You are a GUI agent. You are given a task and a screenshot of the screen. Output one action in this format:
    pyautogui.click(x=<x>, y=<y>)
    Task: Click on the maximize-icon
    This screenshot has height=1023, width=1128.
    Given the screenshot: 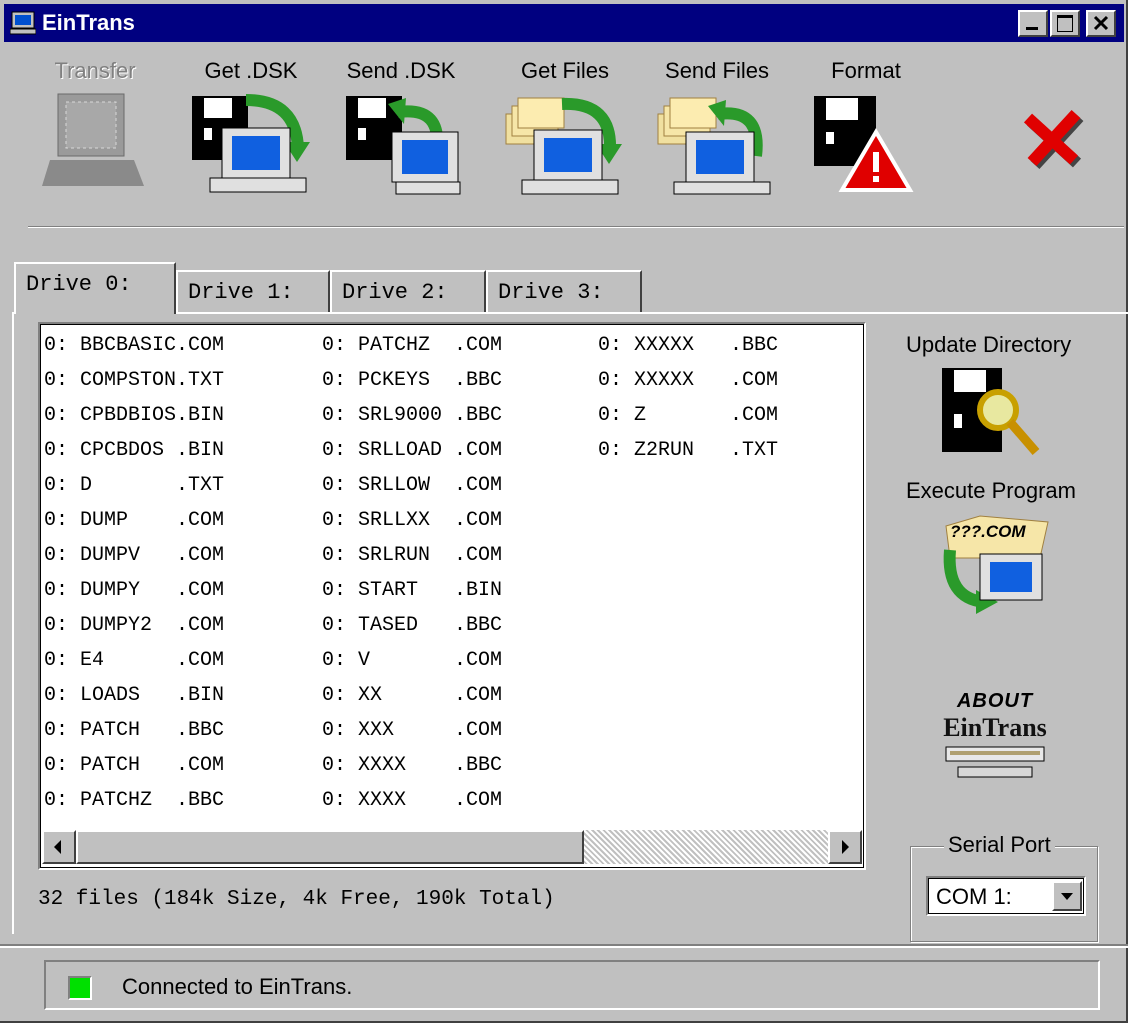 What is the action you would take?
    pyautogui.click(x=1065, y=23)
    